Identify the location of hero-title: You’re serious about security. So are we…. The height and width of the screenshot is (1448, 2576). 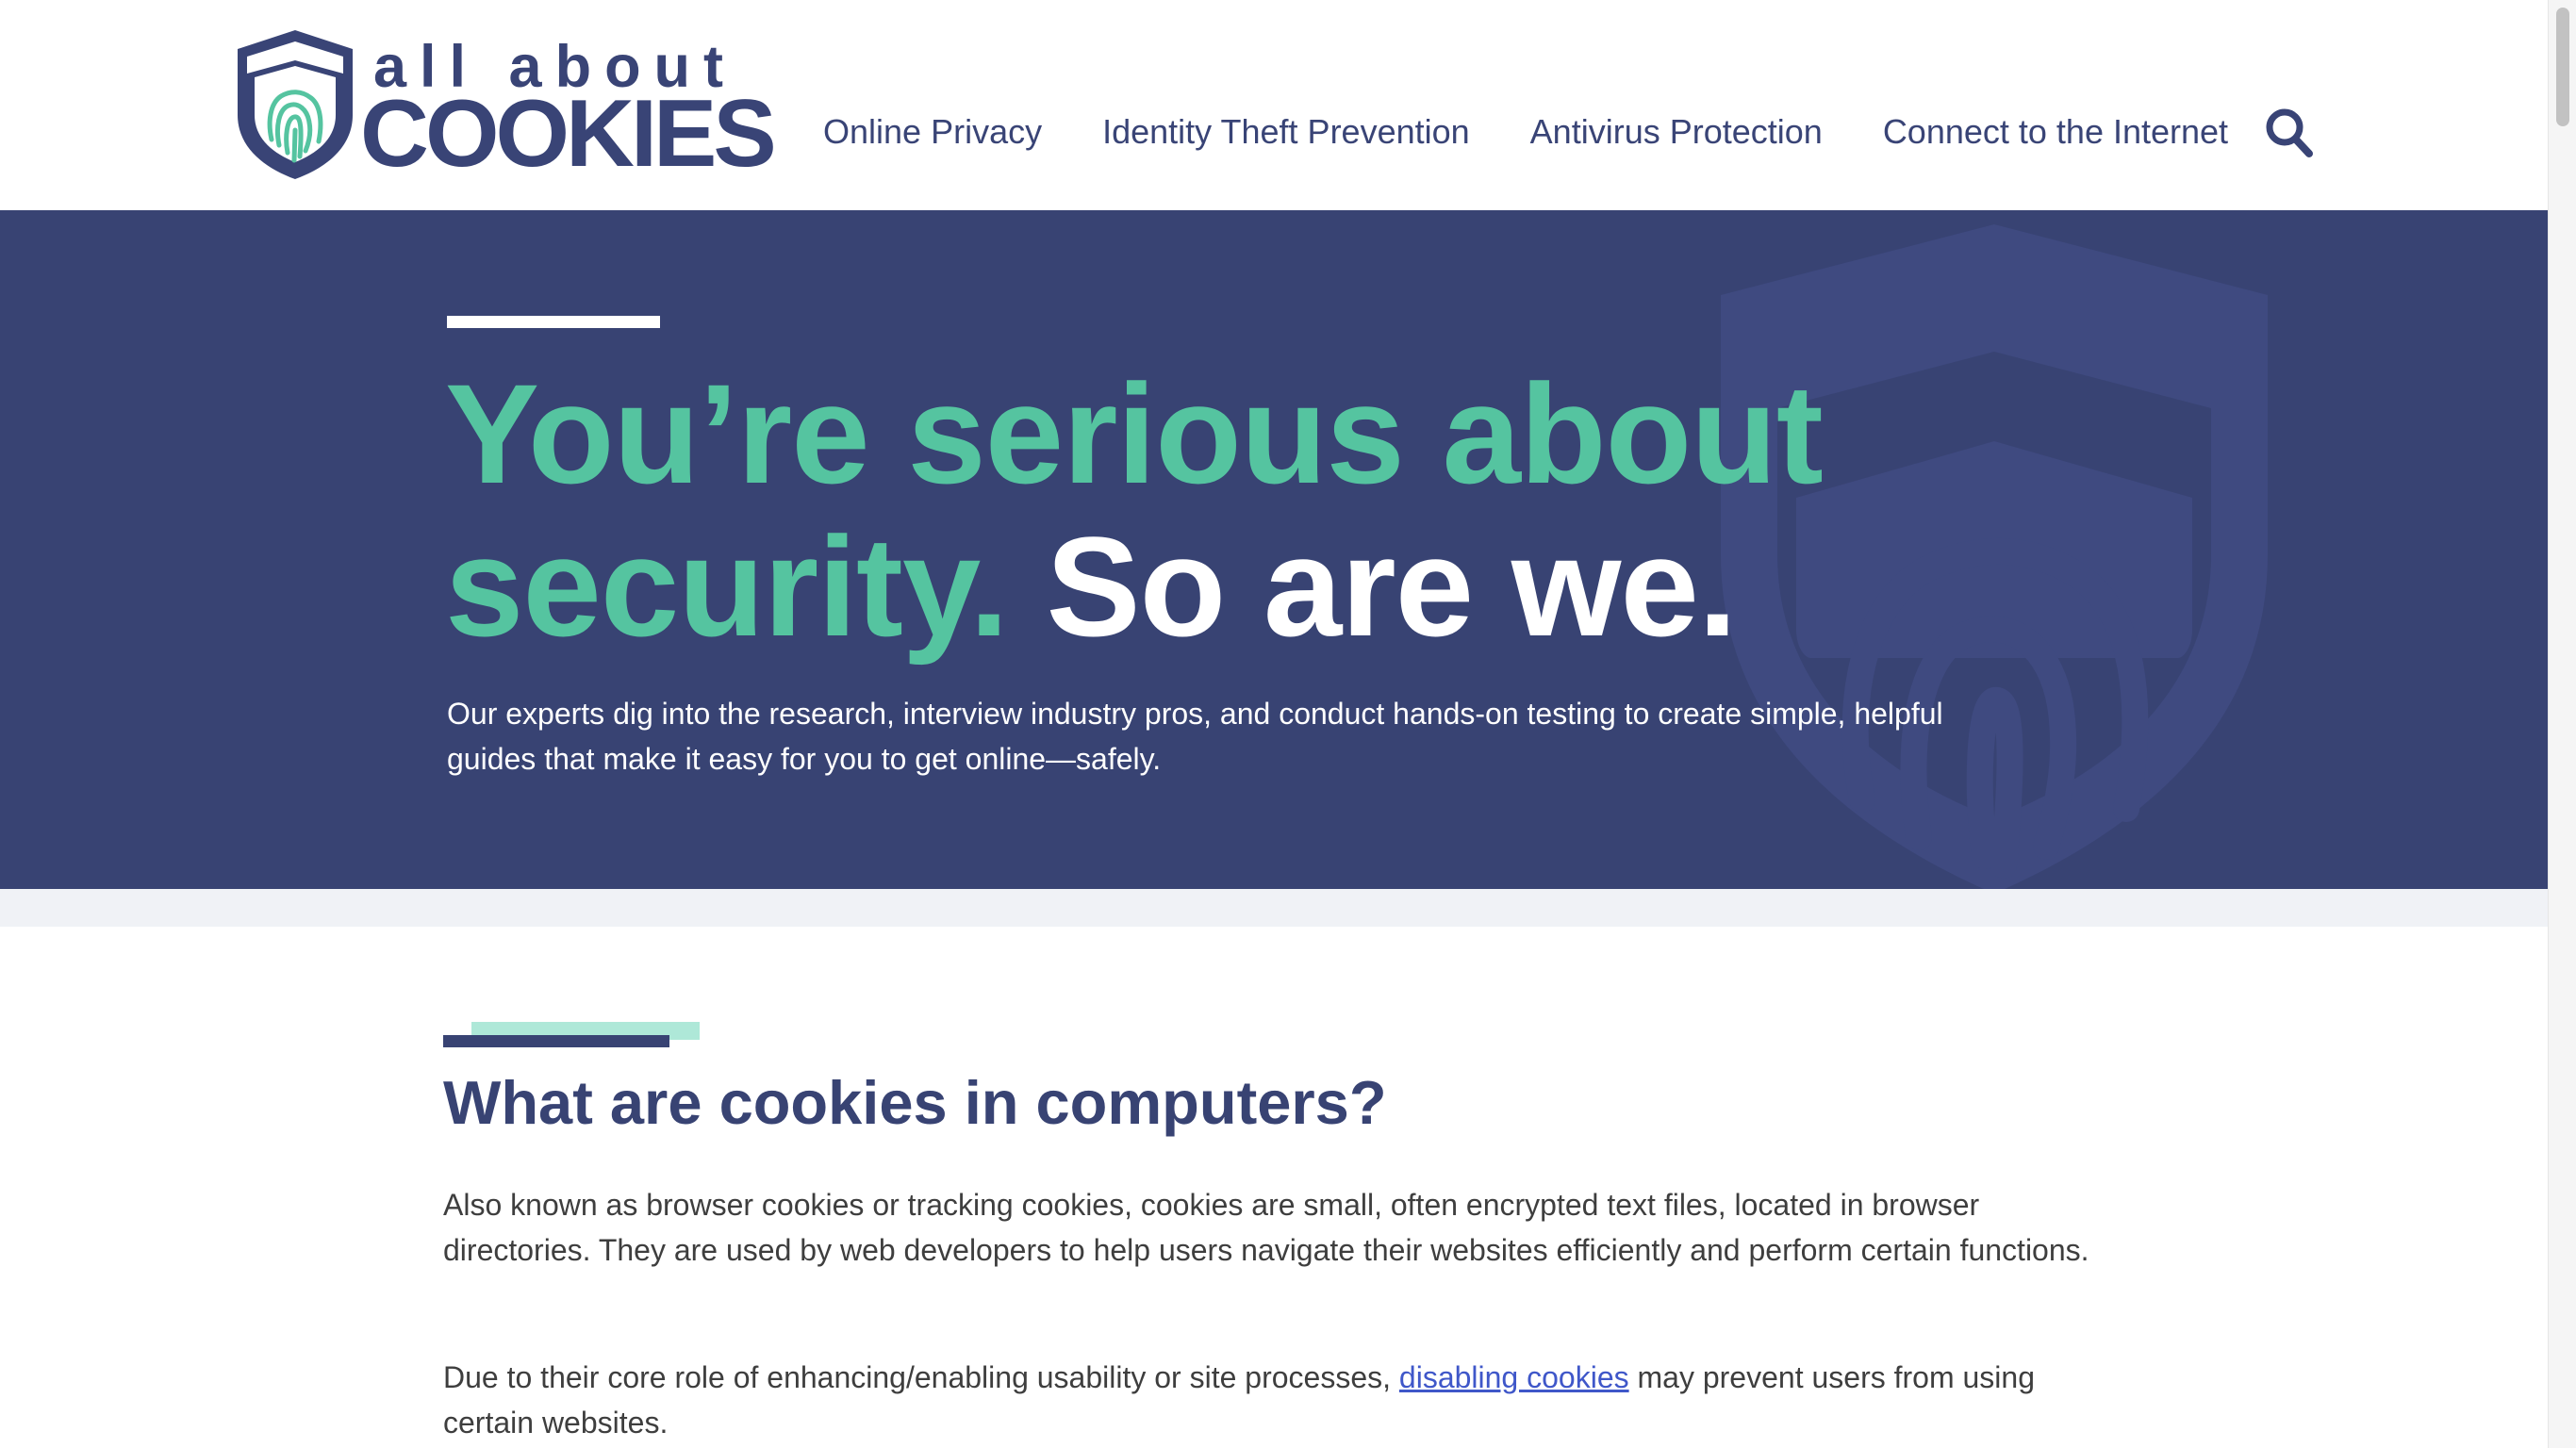
(1246, 510).